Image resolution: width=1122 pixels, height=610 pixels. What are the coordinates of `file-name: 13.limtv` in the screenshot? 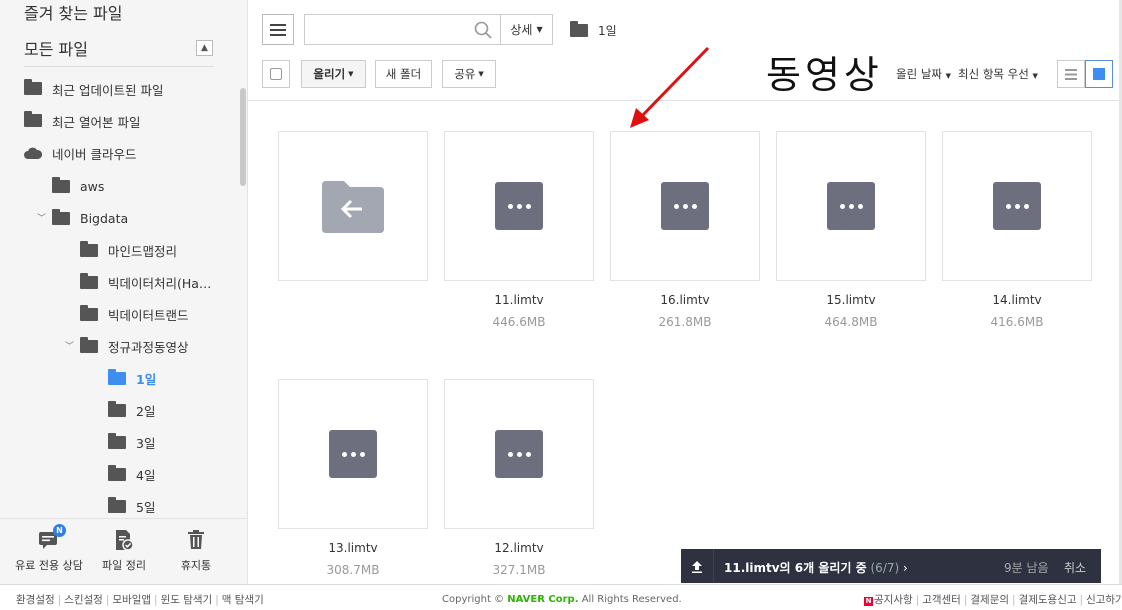 It's located at (353, 548).